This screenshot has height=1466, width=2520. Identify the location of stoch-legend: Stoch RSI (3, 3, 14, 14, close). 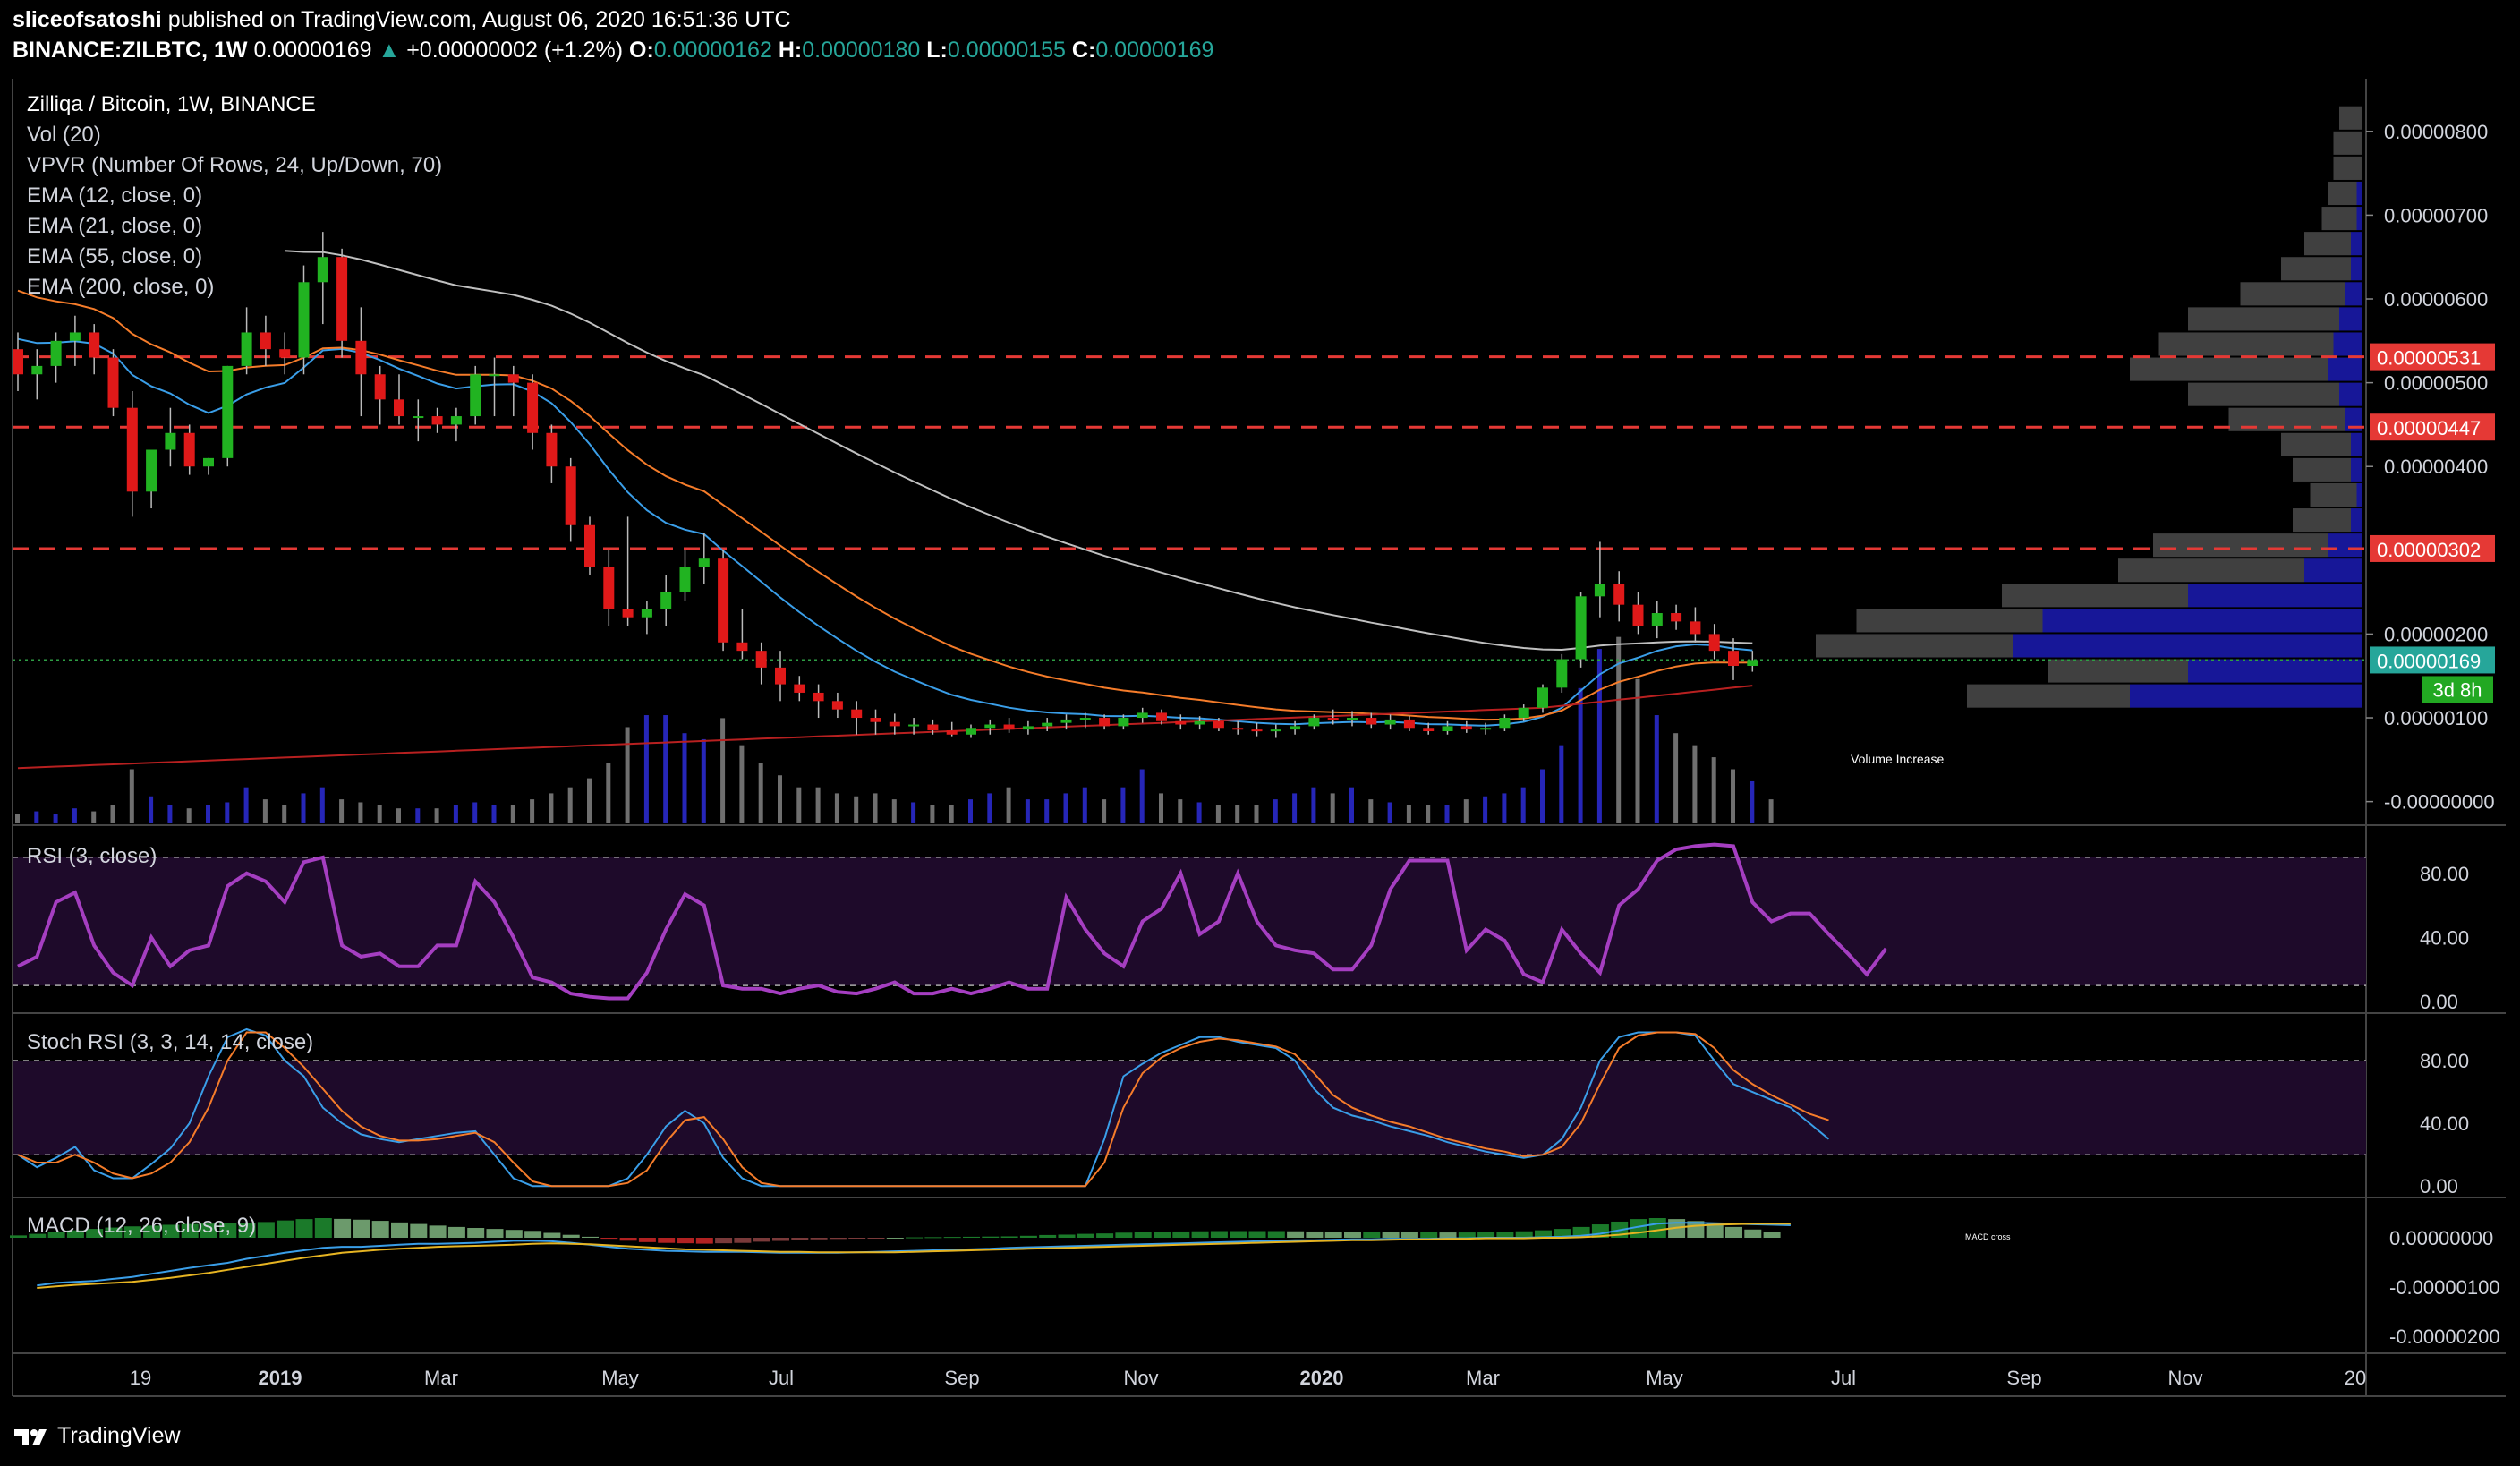
(170, 1042).